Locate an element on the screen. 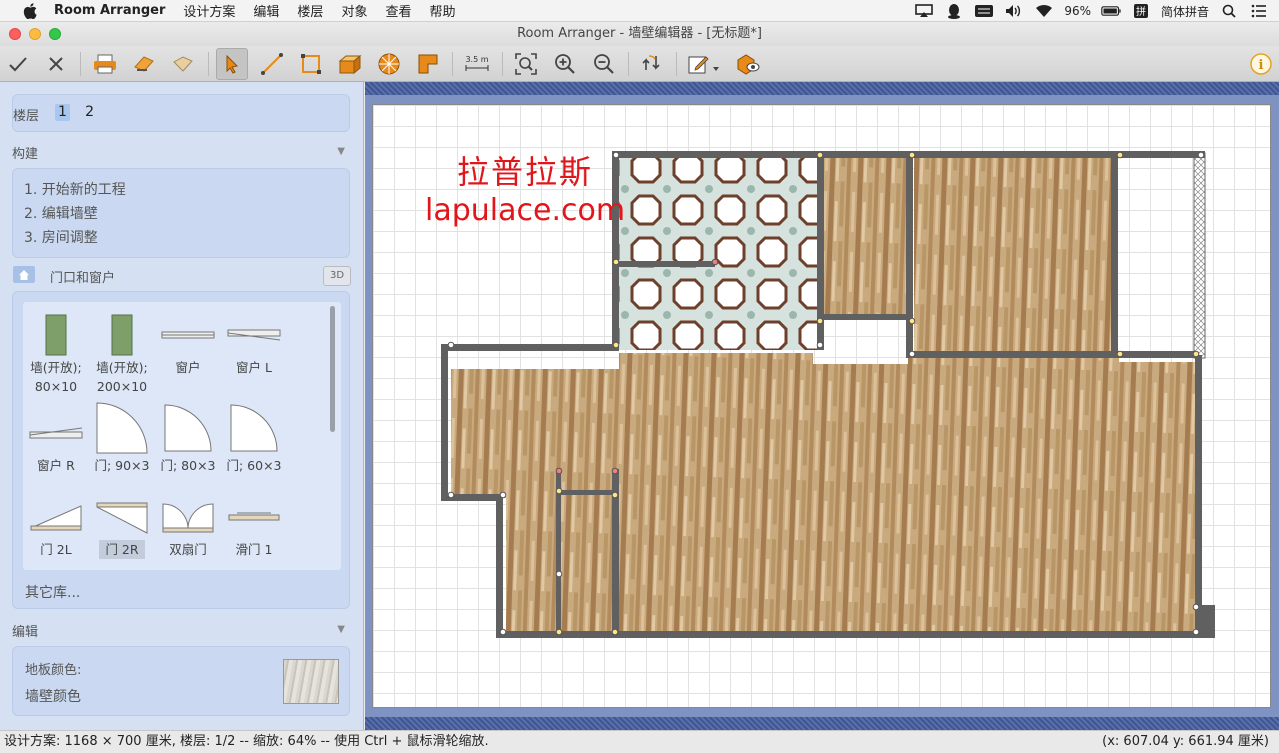  floor-tab-1: 1 is located at coordinates (62, 112).